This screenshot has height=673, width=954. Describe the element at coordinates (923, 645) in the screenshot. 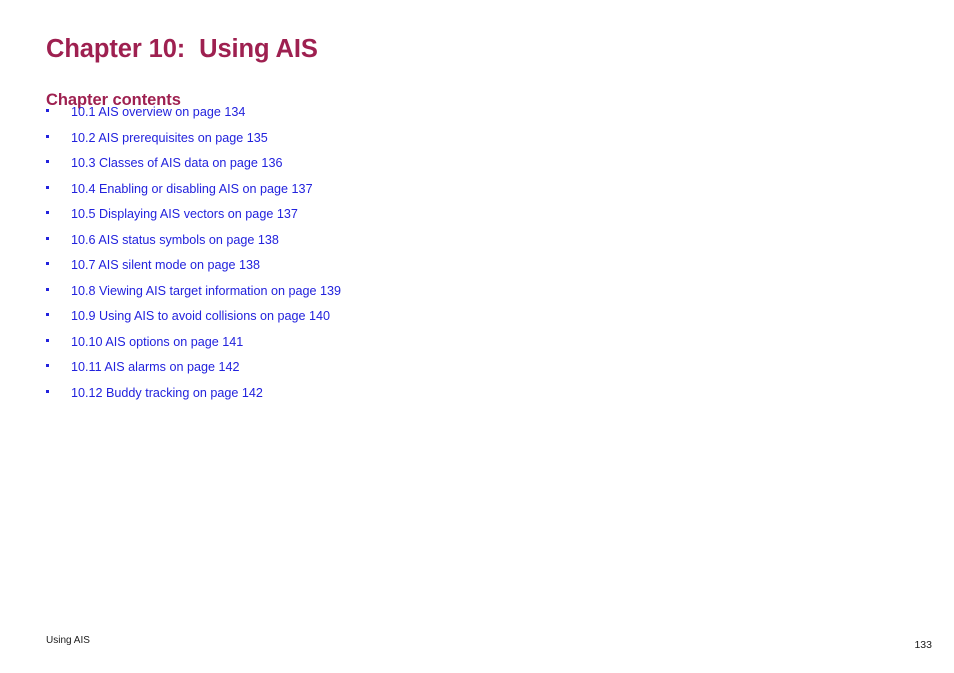

I see `footer-page-number: 133` at that location.